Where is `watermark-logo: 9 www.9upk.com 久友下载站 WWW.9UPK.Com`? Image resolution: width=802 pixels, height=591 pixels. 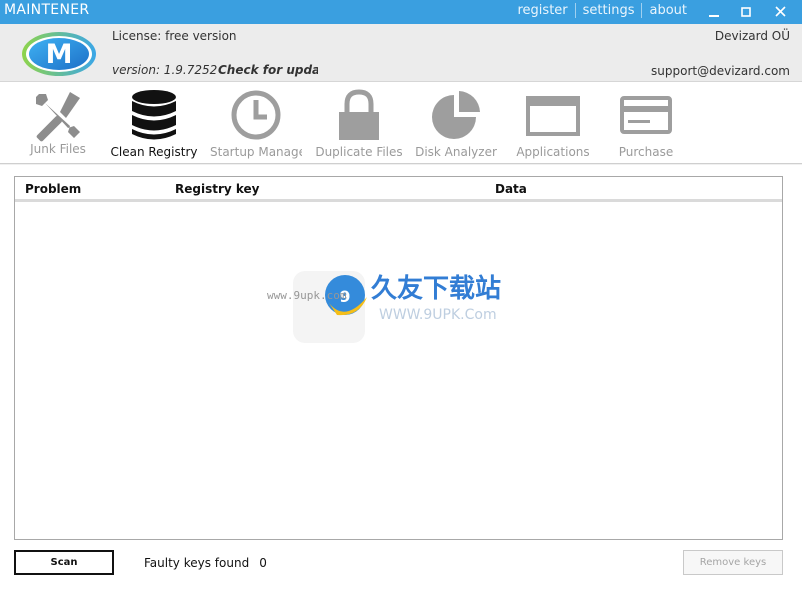 watermark-logo: 9 www.9upk.com 久友下载站 WWW.9UPK.Com is located at coordinates (384, 307).